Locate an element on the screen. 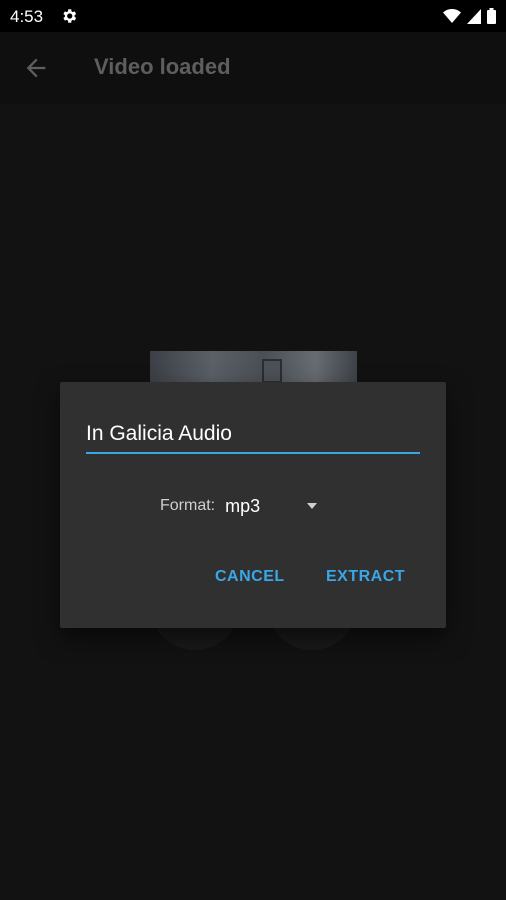 The width and height of the screenshot is (506, 900). format-value: mp3 is located at coordinates (243, 505).